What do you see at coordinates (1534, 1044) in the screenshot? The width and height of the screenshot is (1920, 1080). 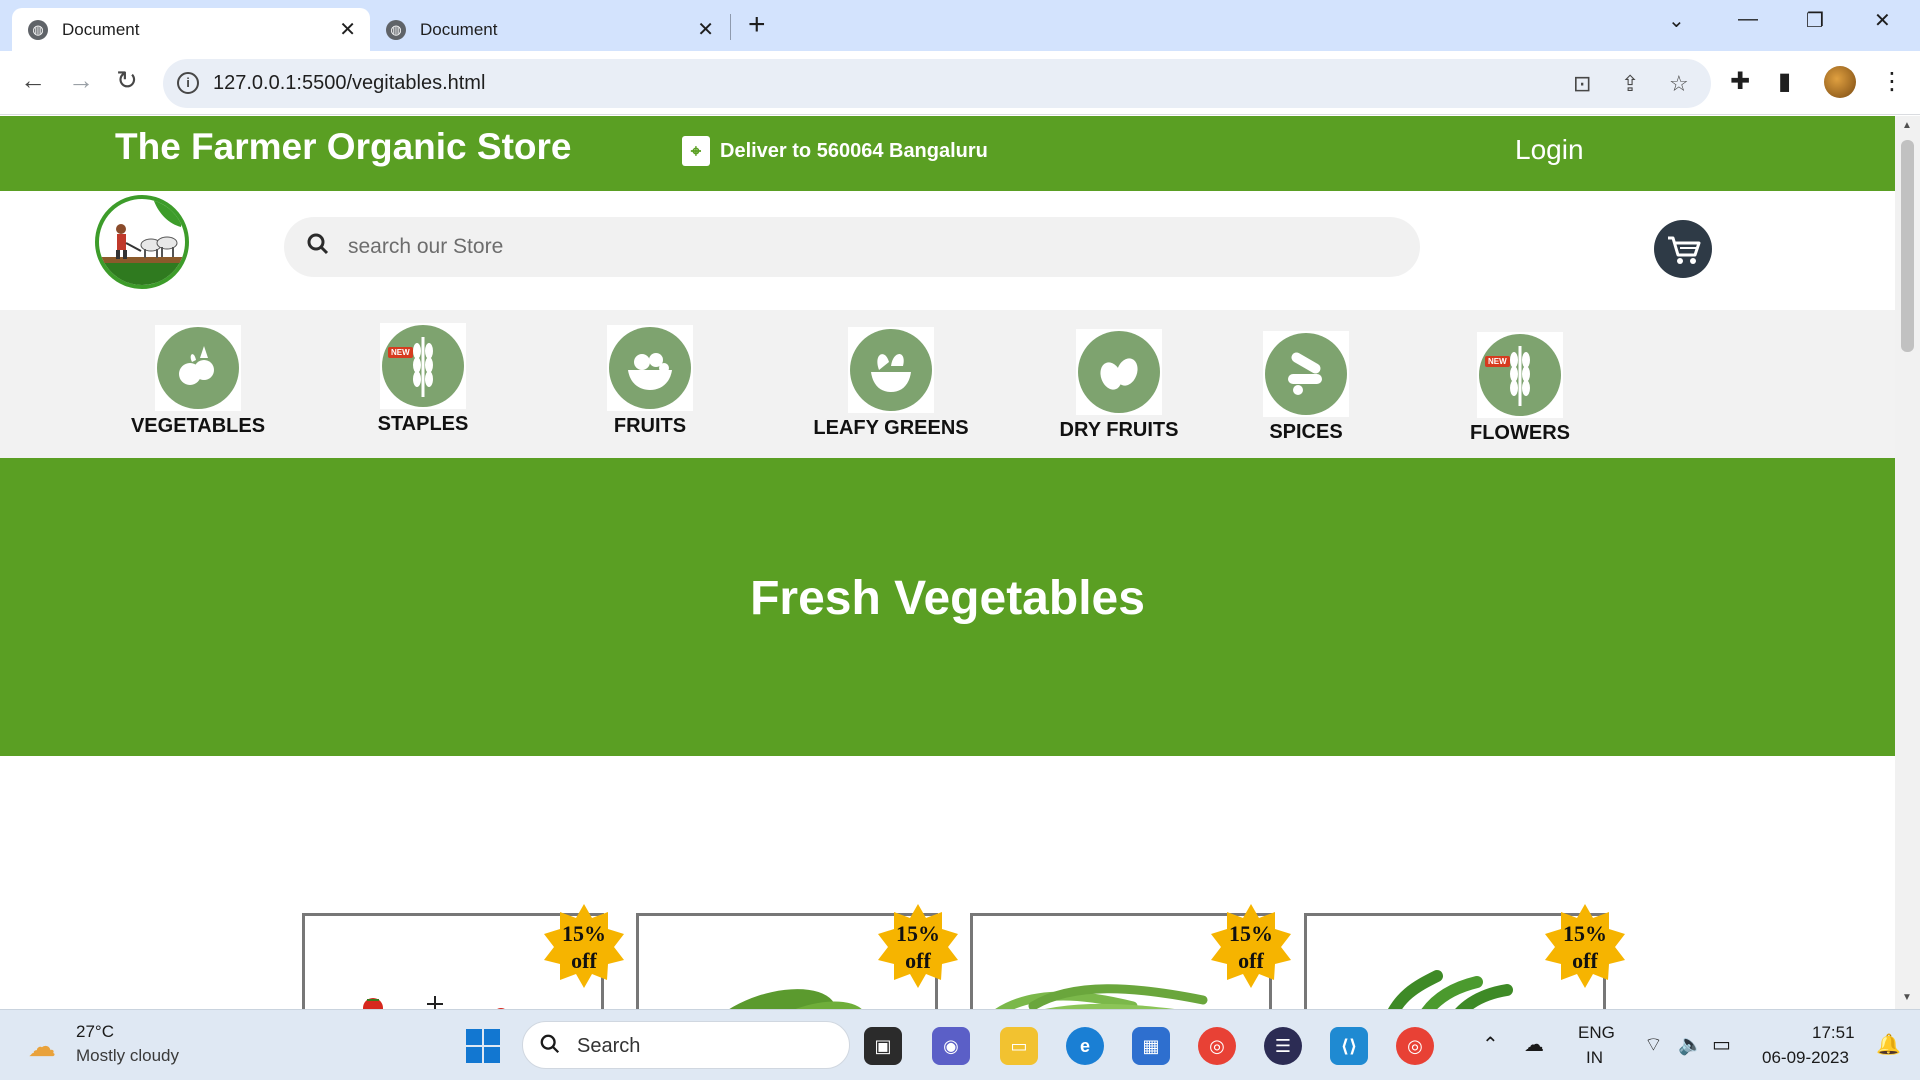 I see `onedrive-icon: ☁` at bounding box center [1534, 1044].